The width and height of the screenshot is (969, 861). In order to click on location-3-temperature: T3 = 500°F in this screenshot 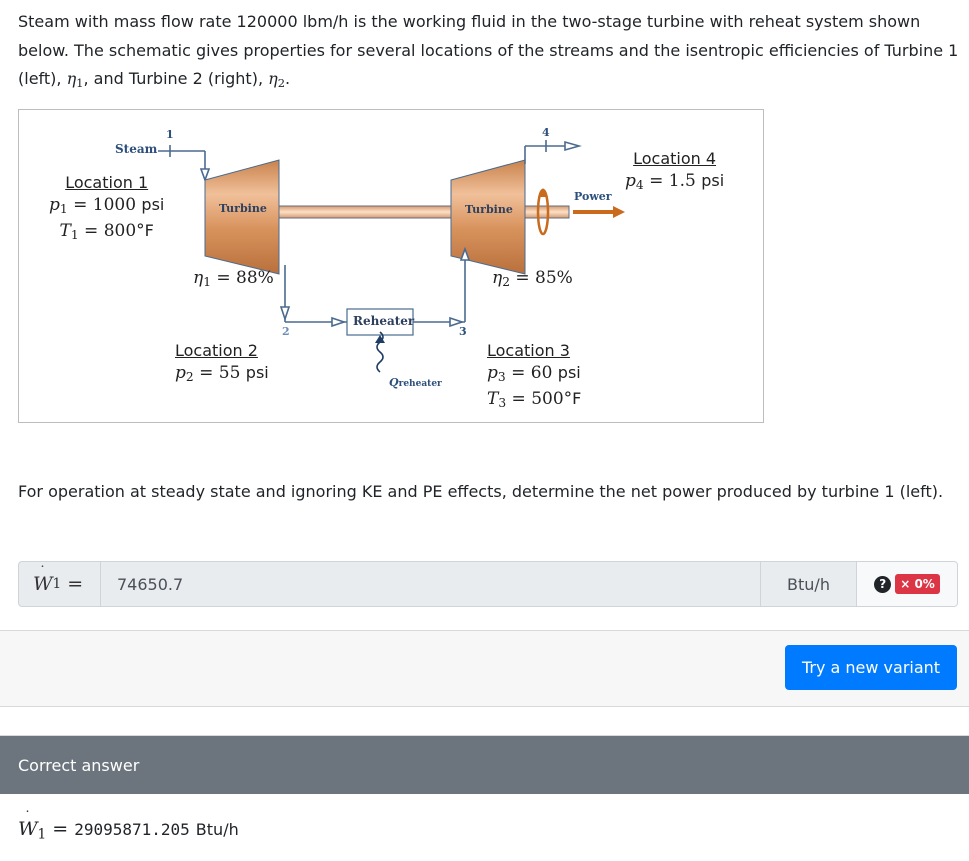, I will do `click(534, 400)`.